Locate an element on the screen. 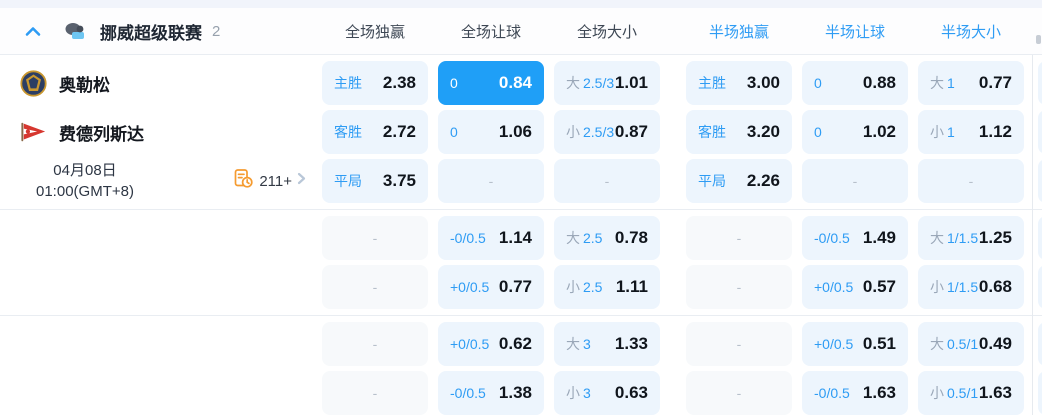  odds-value: 1.06 is located at coordinates (515, 131).